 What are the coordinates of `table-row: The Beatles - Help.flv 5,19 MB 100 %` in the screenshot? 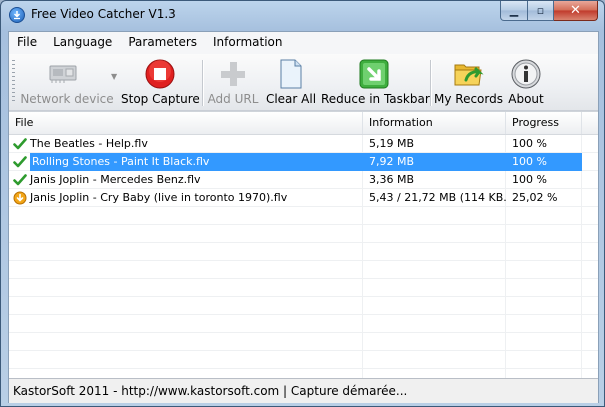 It's located at (303, 144).